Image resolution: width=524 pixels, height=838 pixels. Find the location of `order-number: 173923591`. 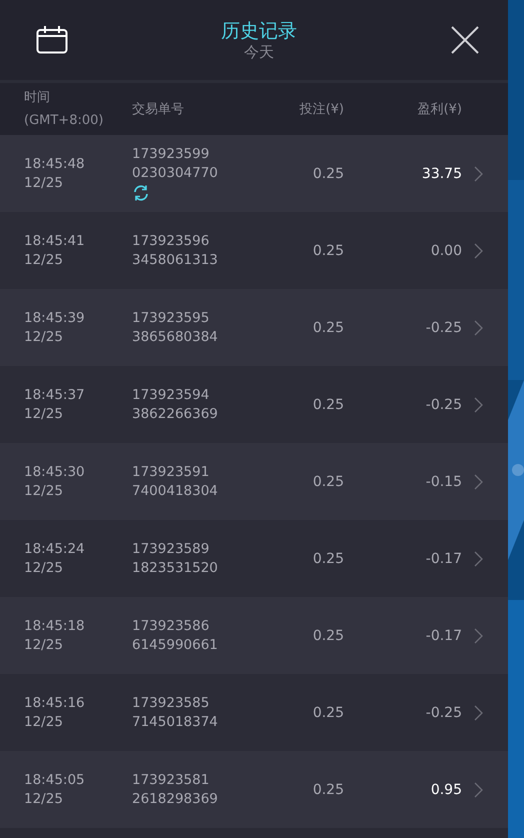

order-number: 173923591 is located at coordinates (171, 472).